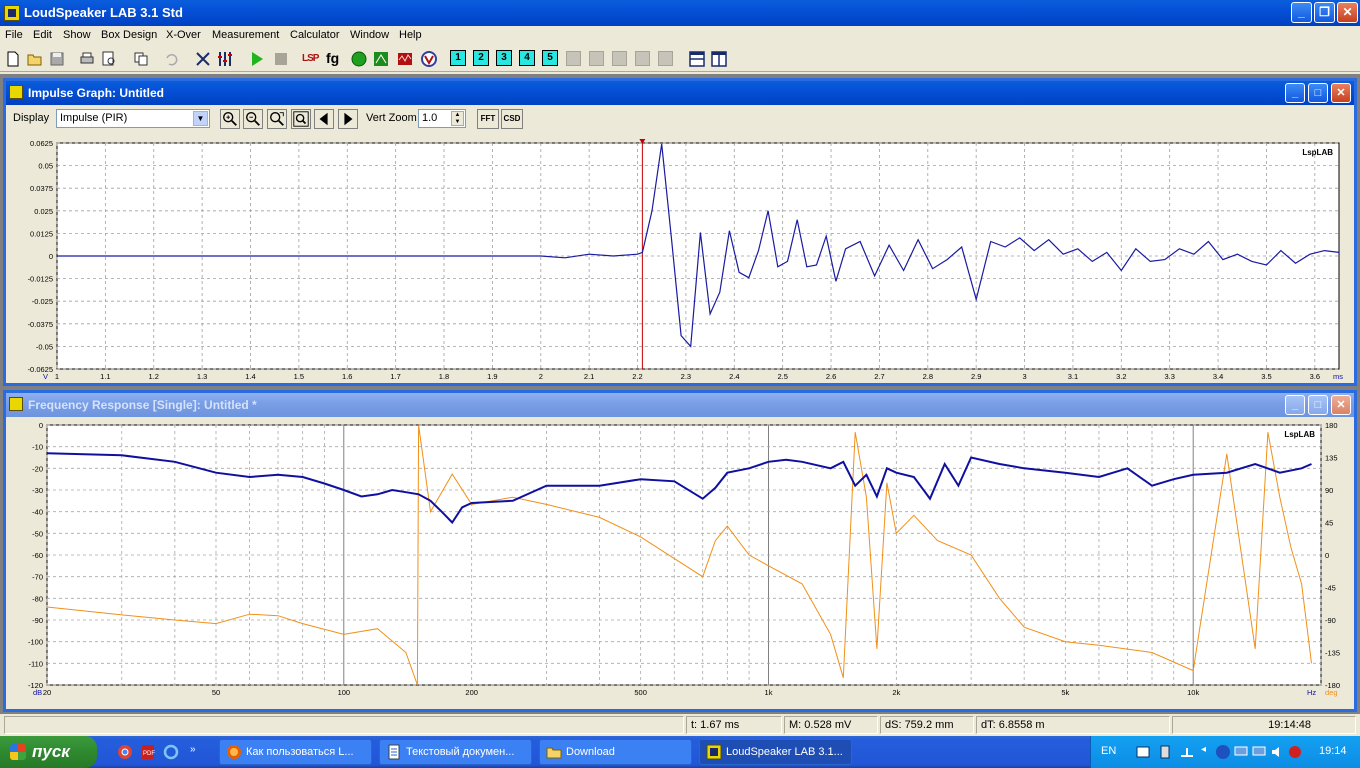 The width and height of the screenshot is (1360, 768). I want to click on fg-icon: fg, so click(335, 59).